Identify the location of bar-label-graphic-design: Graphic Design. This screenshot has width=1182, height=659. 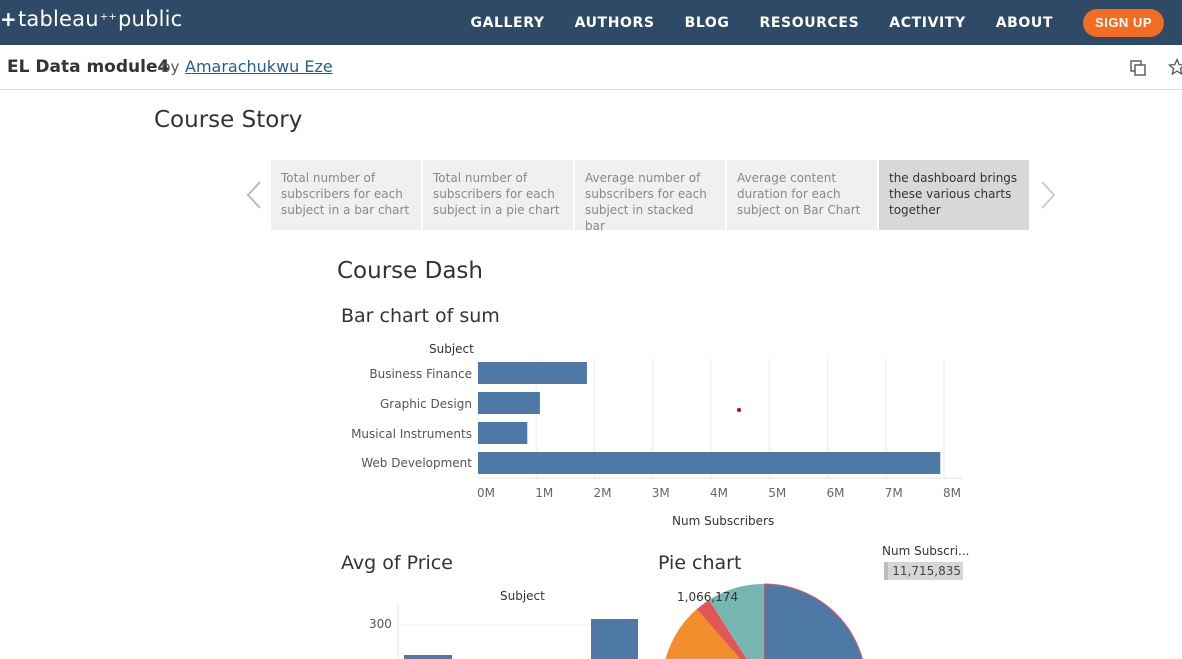
(426, 404).